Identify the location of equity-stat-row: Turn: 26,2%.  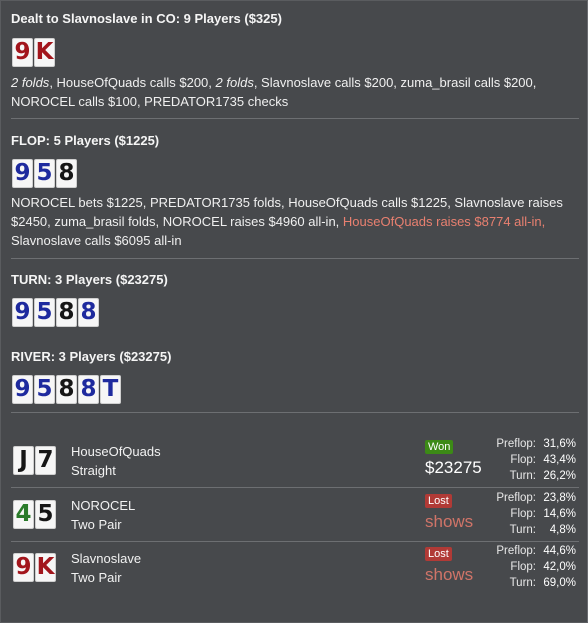
(533, 476).